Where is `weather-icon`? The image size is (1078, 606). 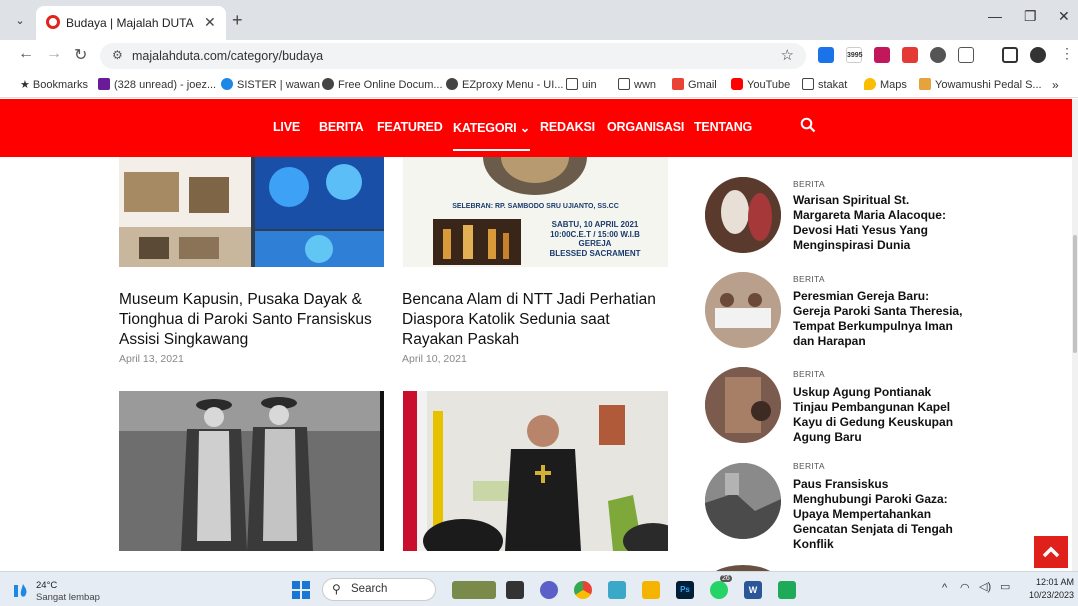 weather-icon is located at coordinates (21, 590).